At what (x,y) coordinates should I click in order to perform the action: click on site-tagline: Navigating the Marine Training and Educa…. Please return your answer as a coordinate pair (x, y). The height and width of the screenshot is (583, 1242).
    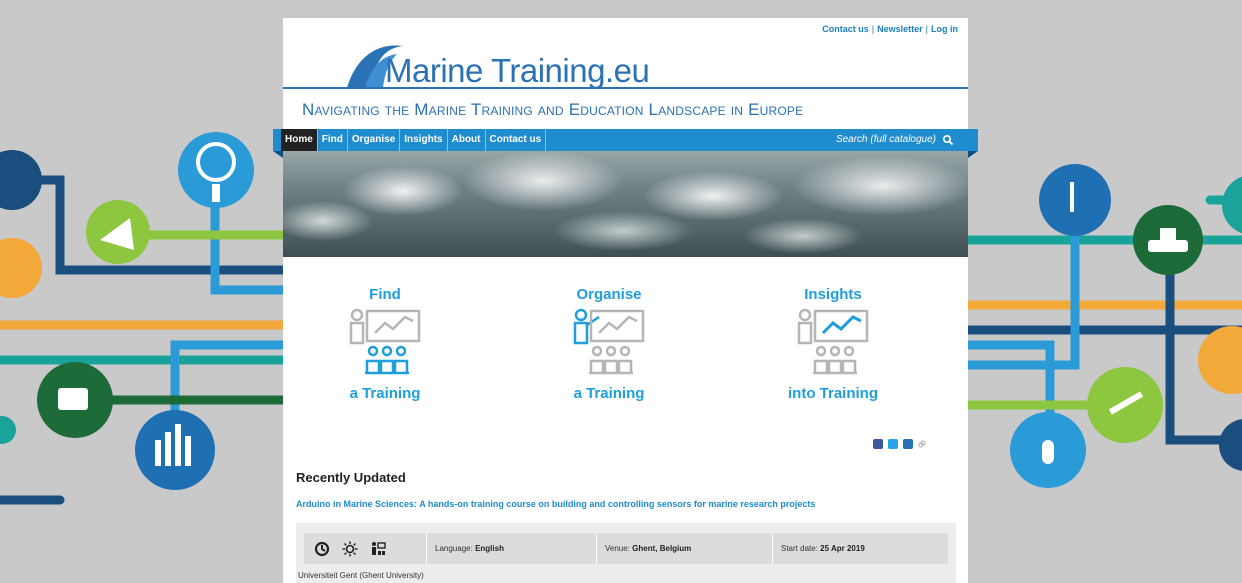
    Looking at the image, I should click on (553, 109).